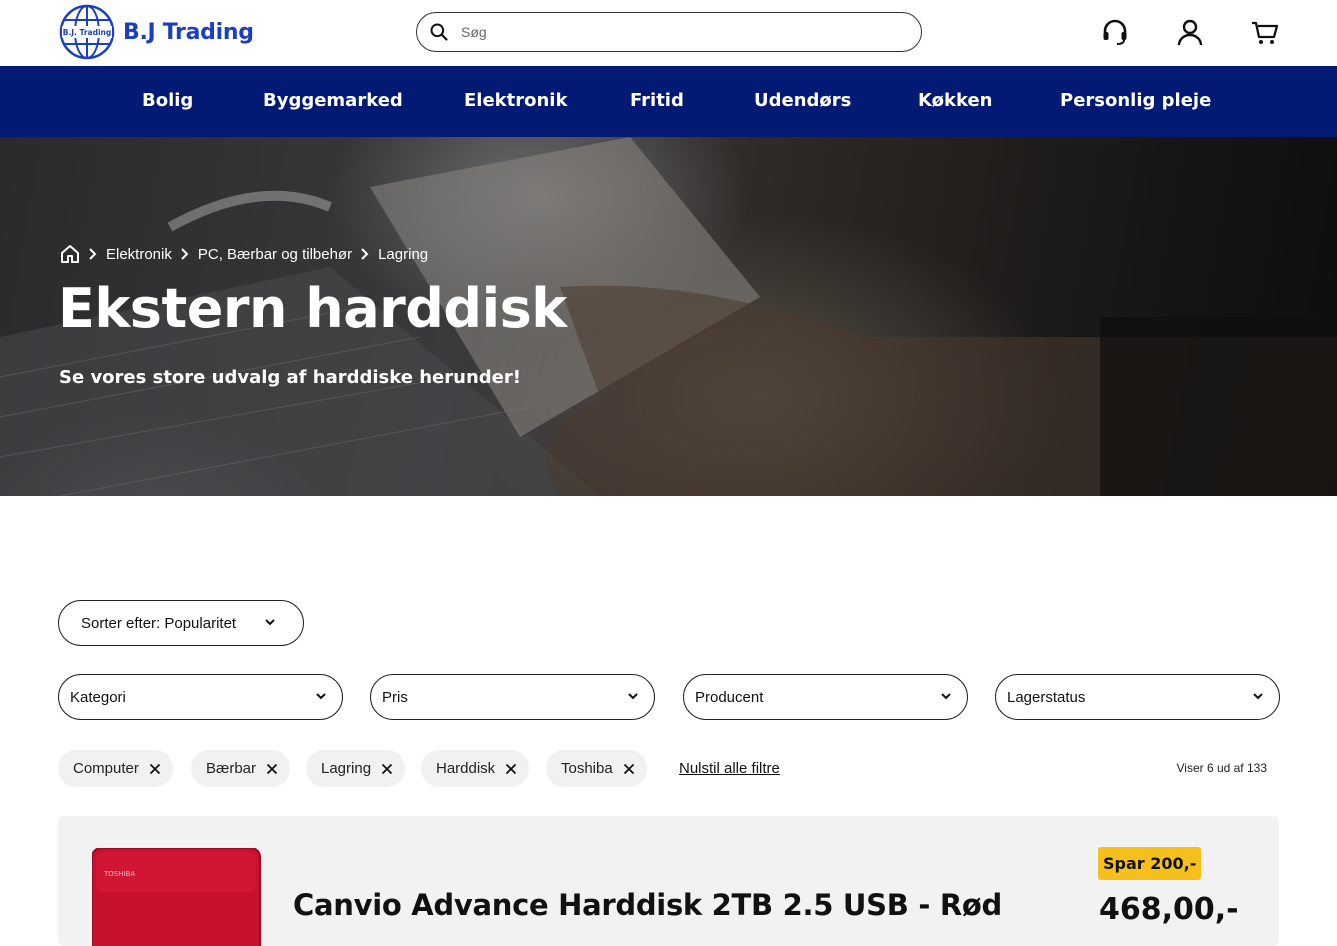 This screenshot has height=946, width=1337. What do you see at coordinates (825, 697) in the screenshot?
I see `filter-producent: Producent` at bounding box center [825, 697].